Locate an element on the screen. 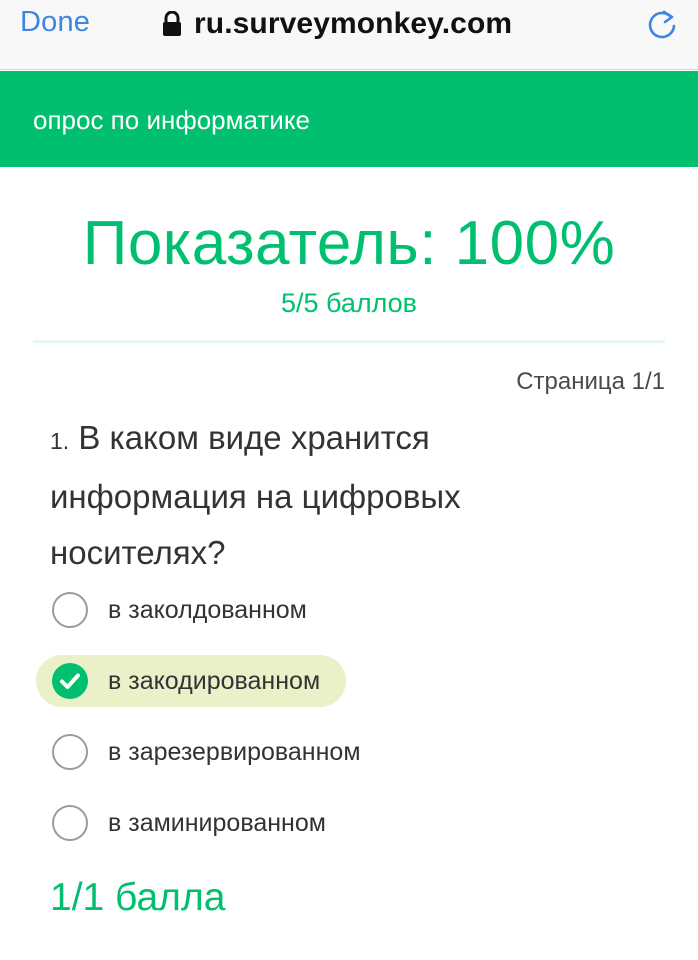  question-number: 1. is located at coordinates (60, 441).